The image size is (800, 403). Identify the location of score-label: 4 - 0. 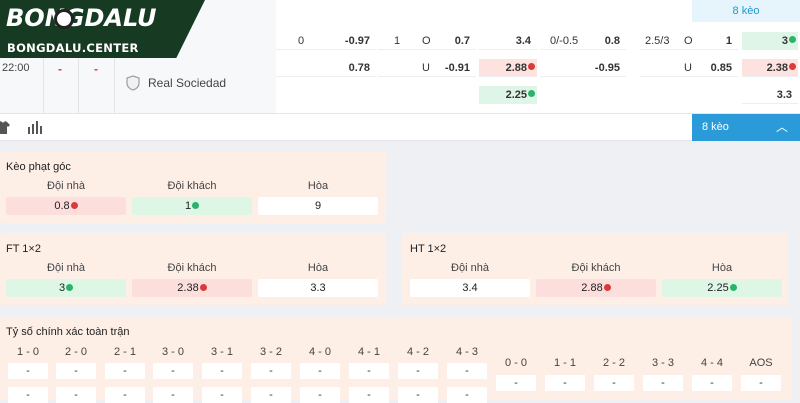
(319, 352).